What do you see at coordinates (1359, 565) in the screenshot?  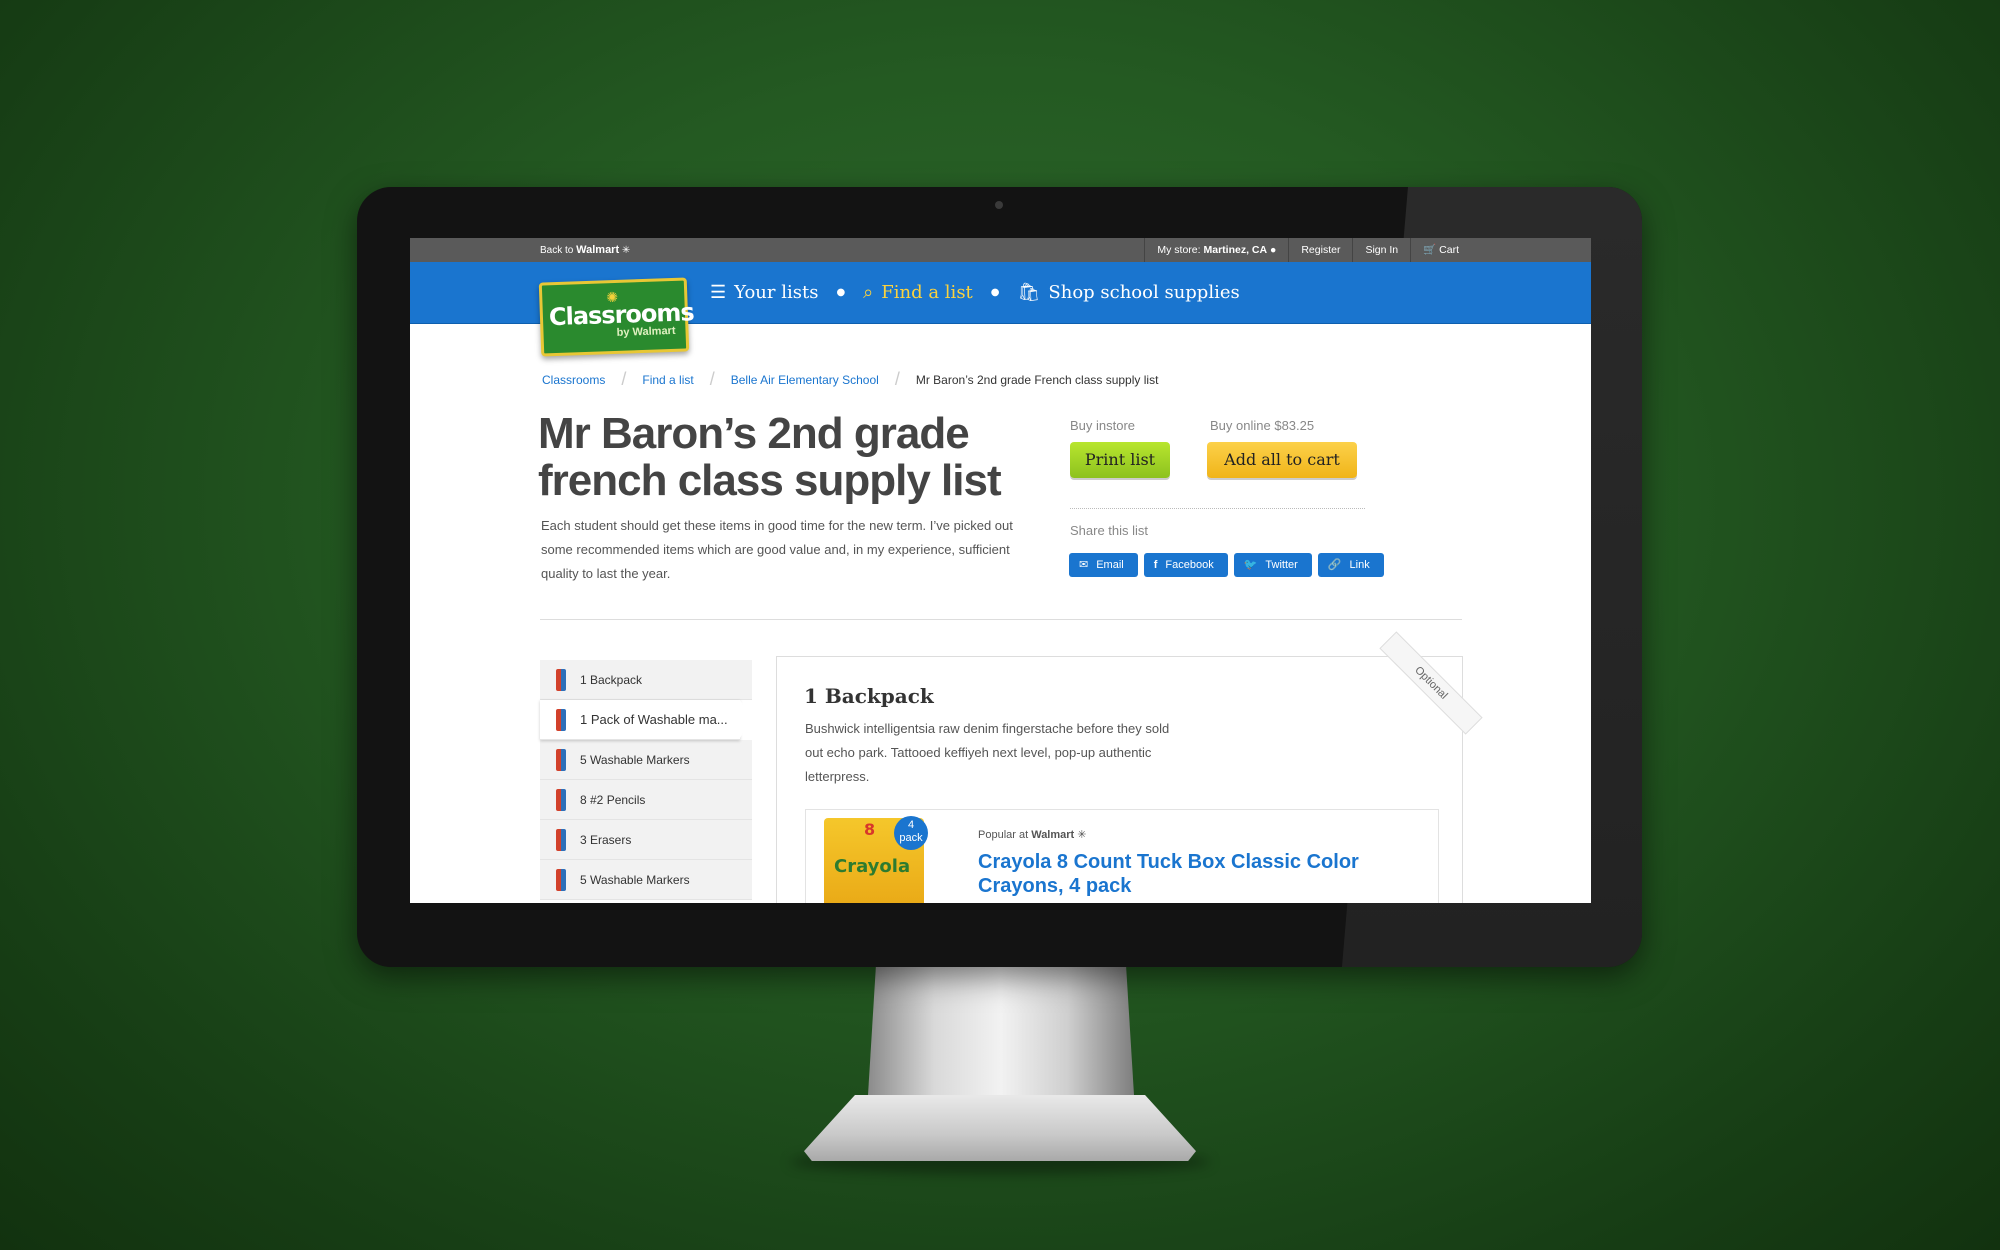 I see `share-link-label: Link` at bounding box center [1359, 565].